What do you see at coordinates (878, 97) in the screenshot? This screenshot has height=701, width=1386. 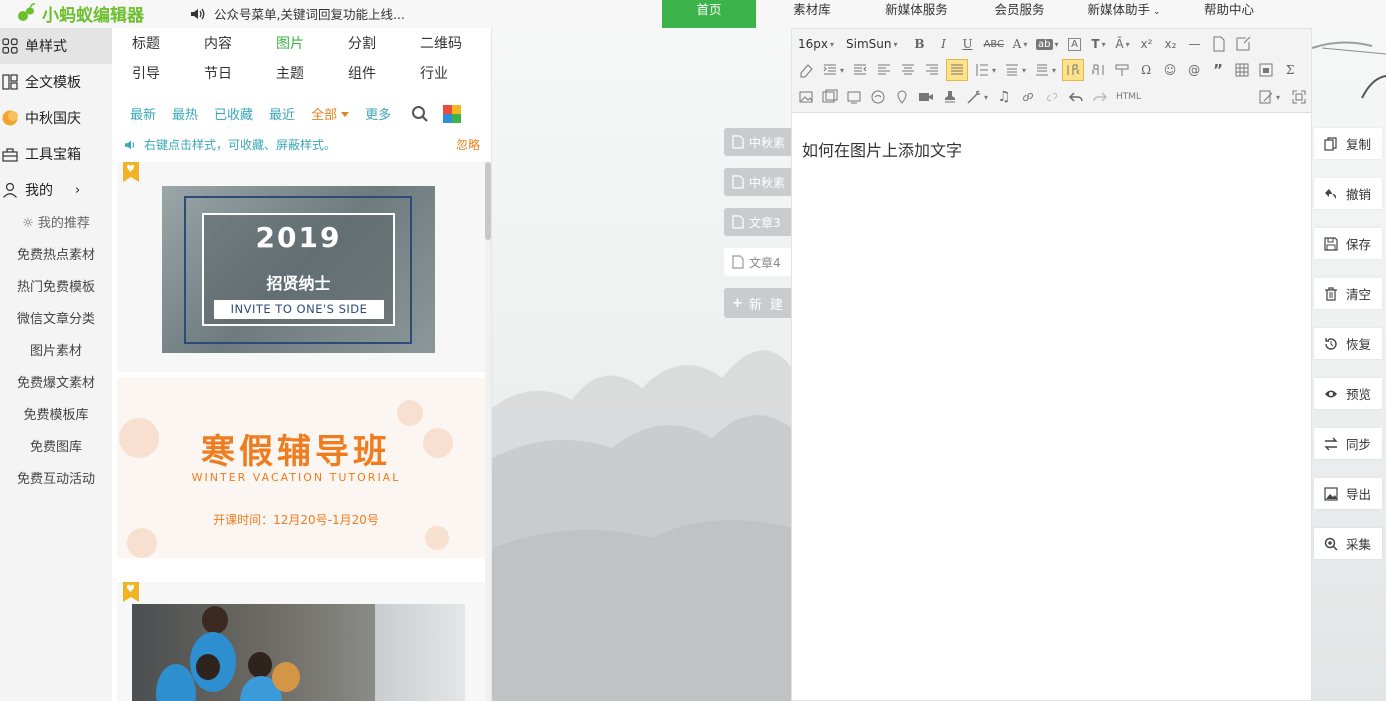 I see `scrawl-icon` at bounding box center [878, 97].